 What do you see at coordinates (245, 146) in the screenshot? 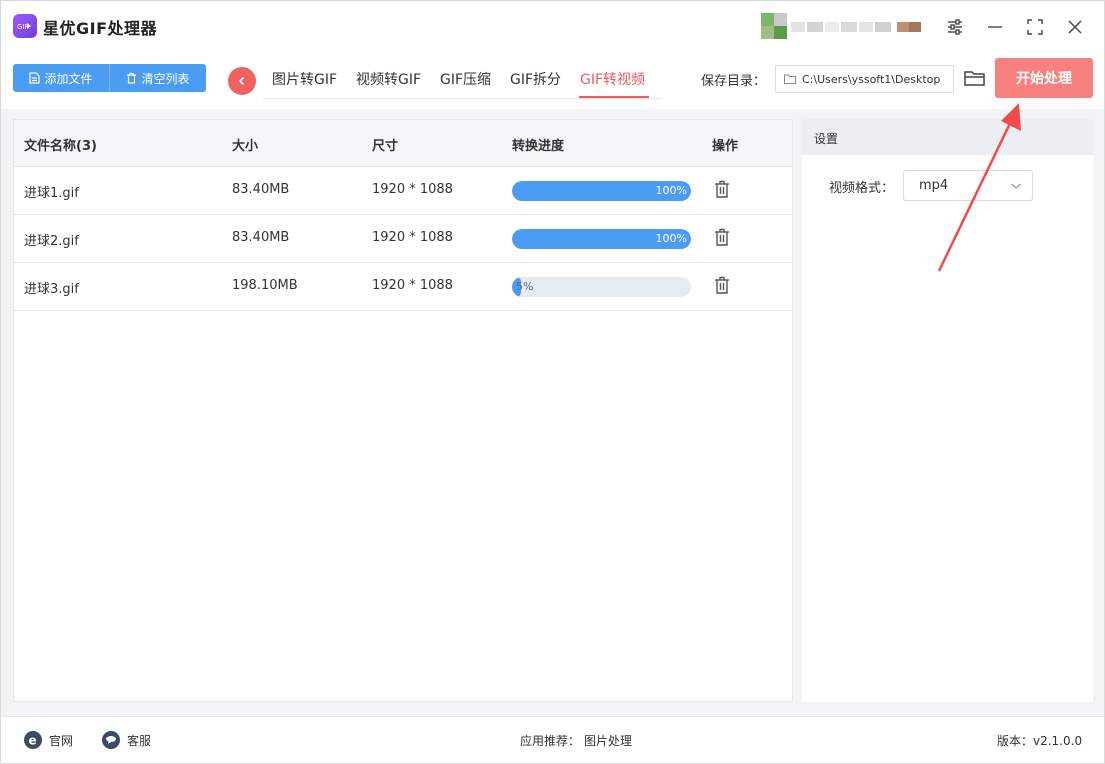
I see `header-size: 大小` at bounding box center [245, 146].